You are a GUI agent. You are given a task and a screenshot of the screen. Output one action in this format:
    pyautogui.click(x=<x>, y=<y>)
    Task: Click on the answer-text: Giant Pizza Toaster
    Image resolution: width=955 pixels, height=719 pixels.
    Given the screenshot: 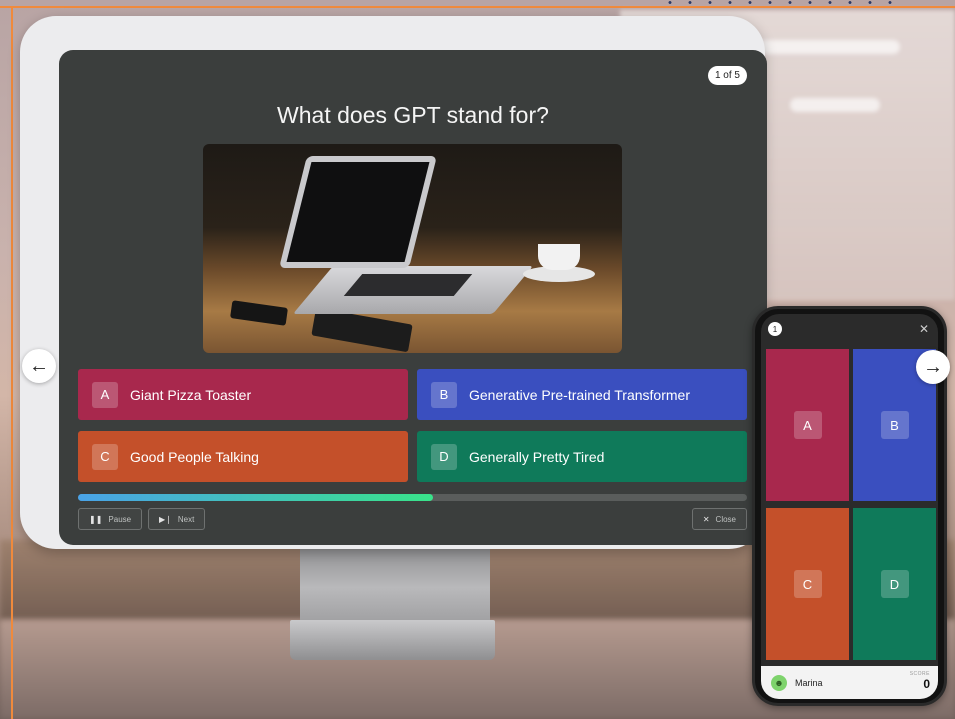 What is the action you would take?
    pyautogui.click(x=191, y=394)
    